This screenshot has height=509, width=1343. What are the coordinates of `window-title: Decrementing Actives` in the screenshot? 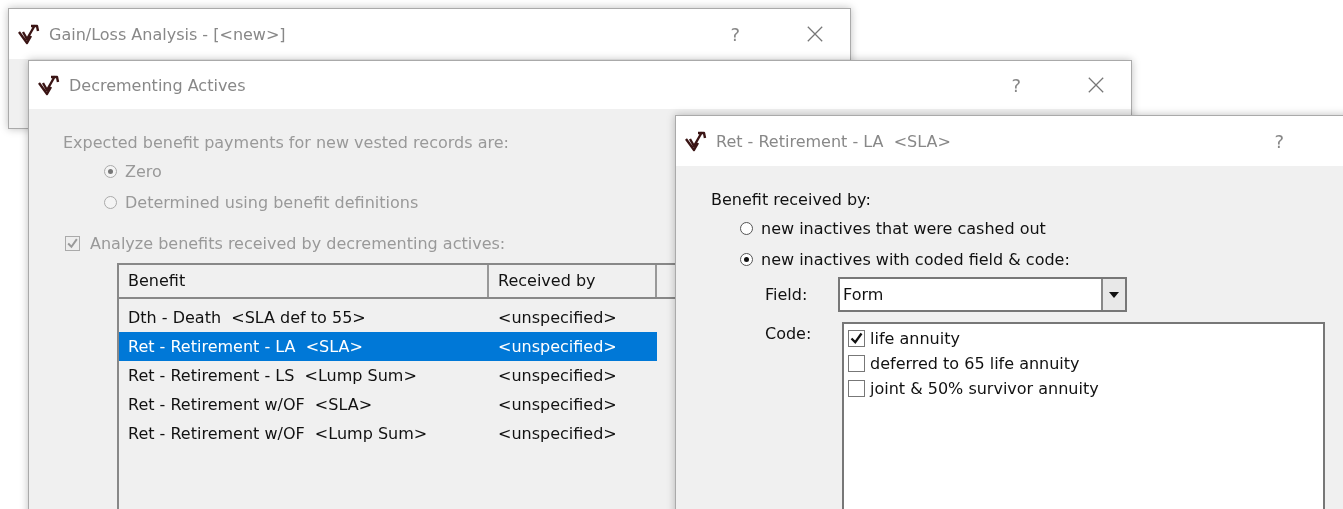 It's located at (157, 85).